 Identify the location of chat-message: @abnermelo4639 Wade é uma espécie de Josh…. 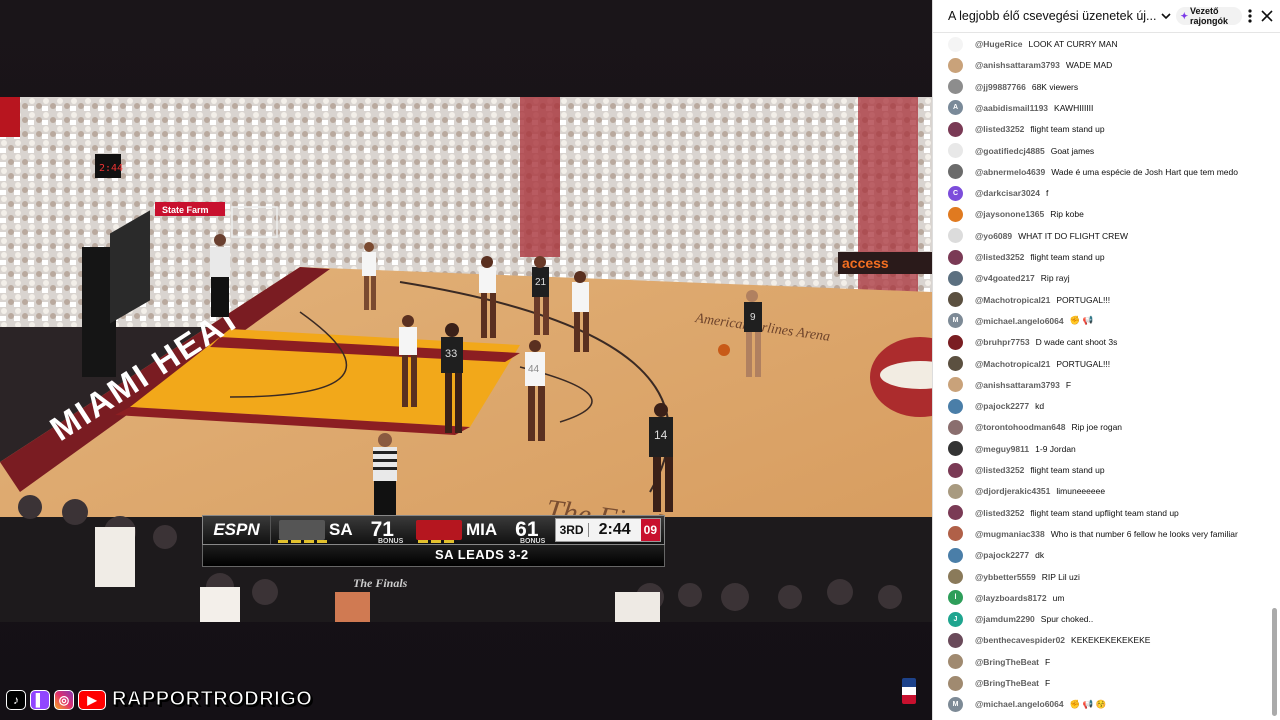
(1093, 172).